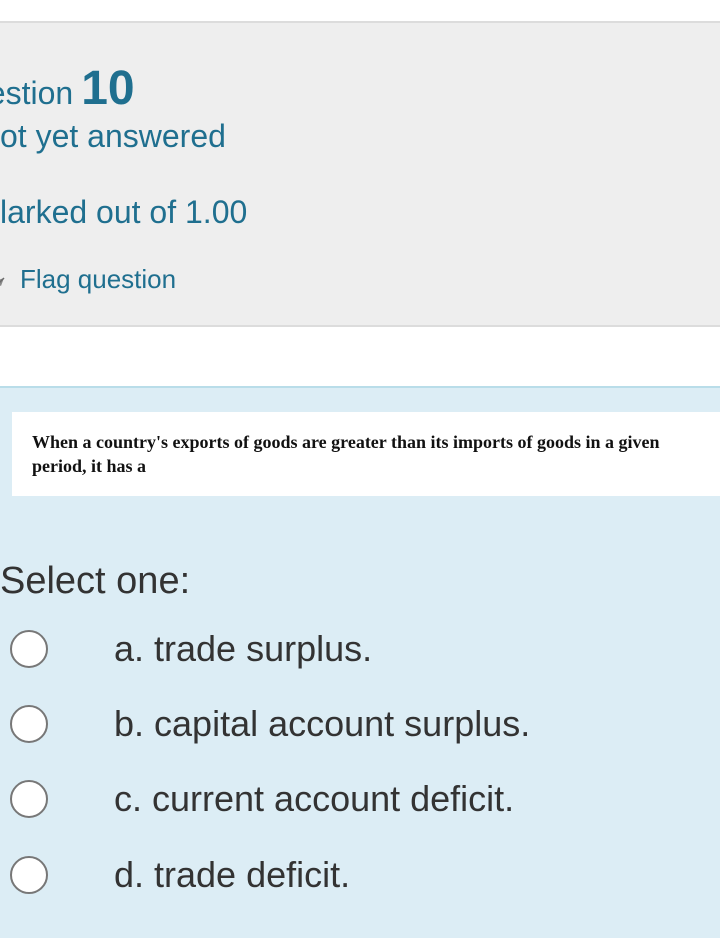 Image resolution: width=720 pixels, height=938 pixels. What do you see at coordinates (113, 136) in the screenshot?
I see `question-state: ot yet answered` at bounding box center [113, 136].